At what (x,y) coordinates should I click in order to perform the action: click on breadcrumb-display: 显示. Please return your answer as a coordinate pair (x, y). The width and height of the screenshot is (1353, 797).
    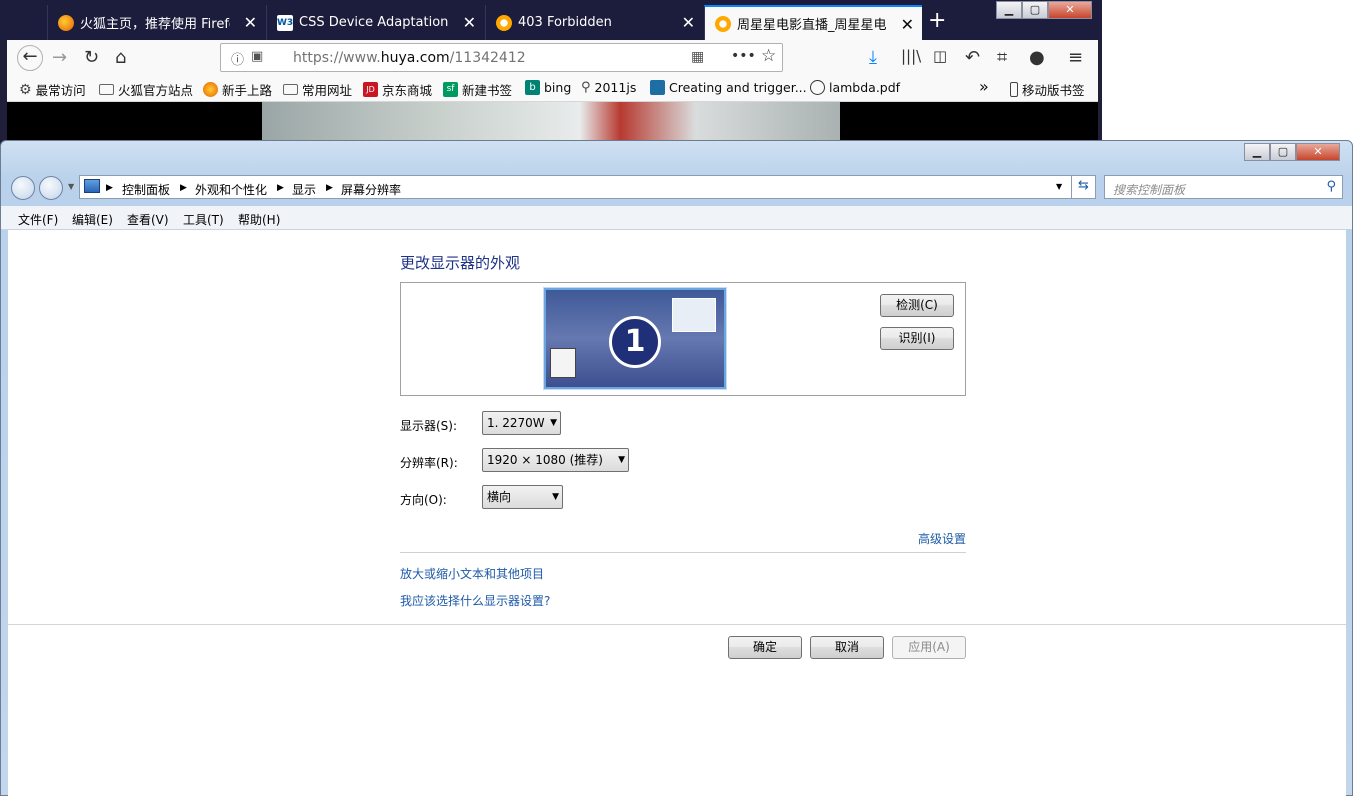
    Looking at the image, I should click on (304, 189).